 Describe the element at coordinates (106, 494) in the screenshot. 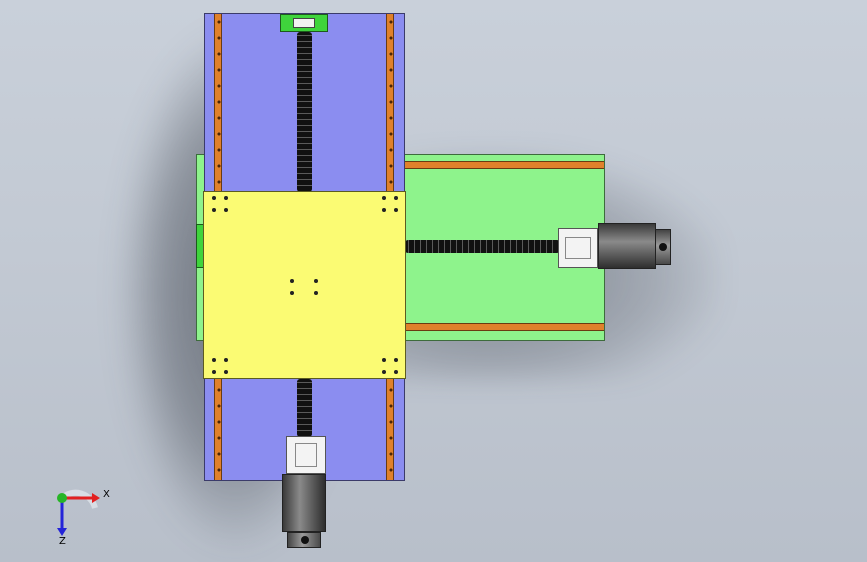

I see `x-axis-label: X` at that location.